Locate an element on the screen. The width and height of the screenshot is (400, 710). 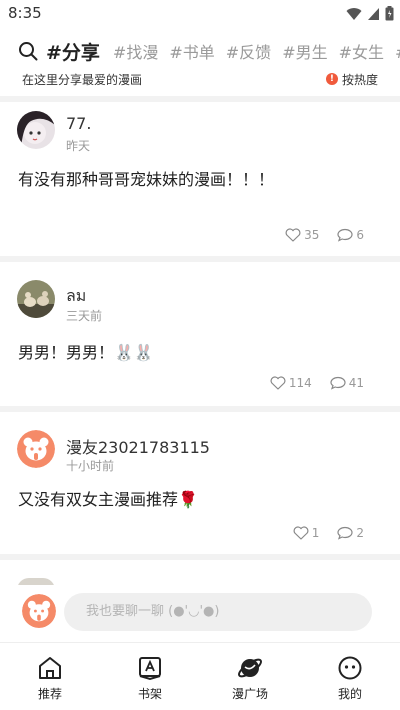
like-count: 1 is located at coordinates (315, 533).